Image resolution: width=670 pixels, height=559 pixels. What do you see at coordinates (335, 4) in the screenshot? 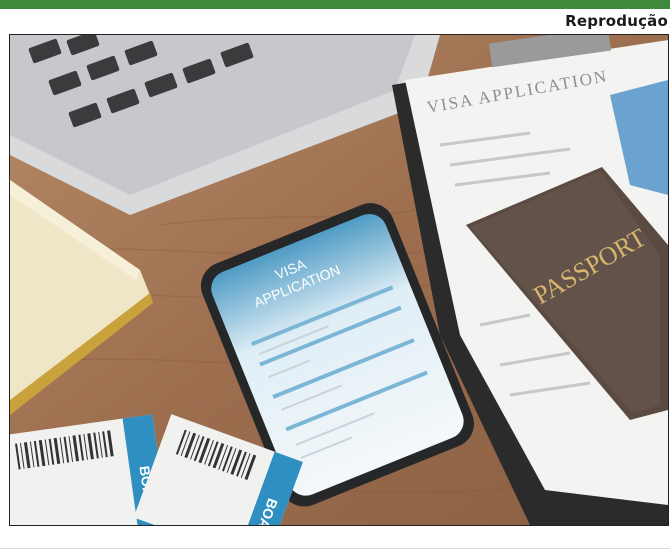
I see `top-accent-bar` at bounding box center [335, 4].